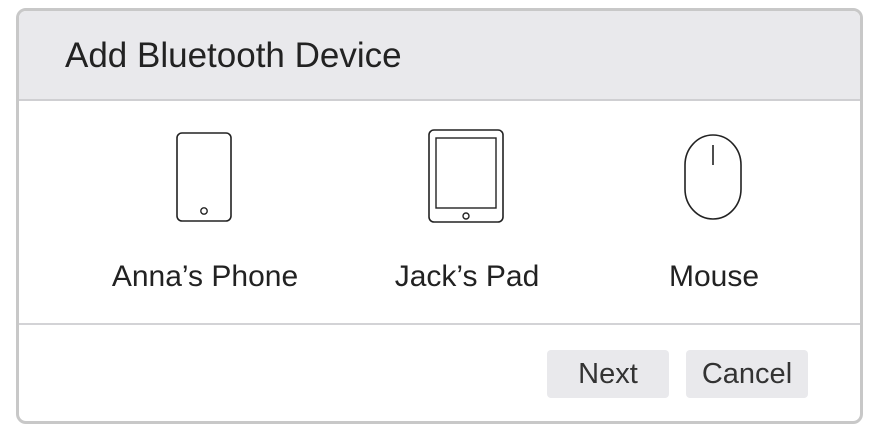 This screenshot has width=873, height=436. What do you see at coordinates (439, 324) in the screenshot?
I see `footer-divider` at bounding box center [439, 324].